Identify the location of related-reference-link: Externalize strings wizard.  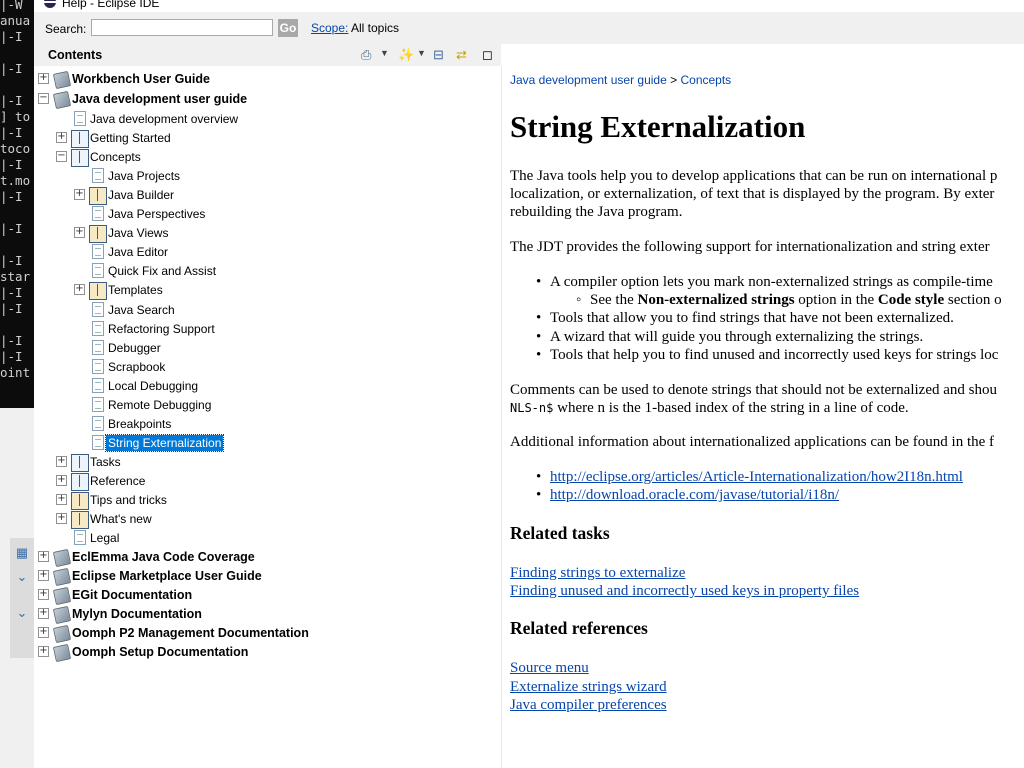
(588, 687).